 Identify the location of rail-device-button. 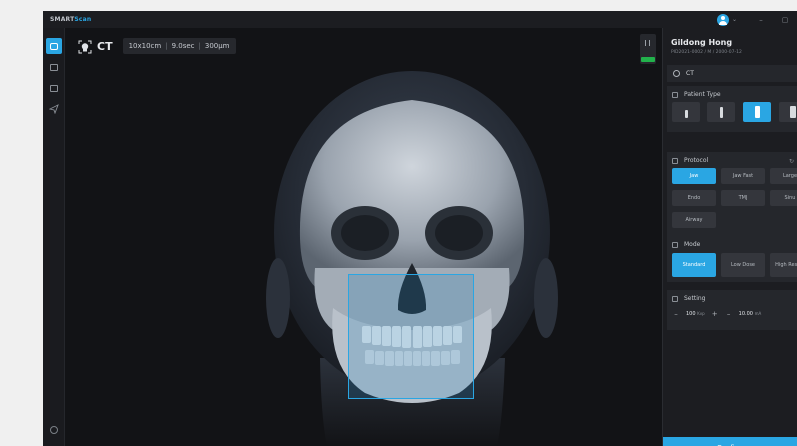
(54, 67).